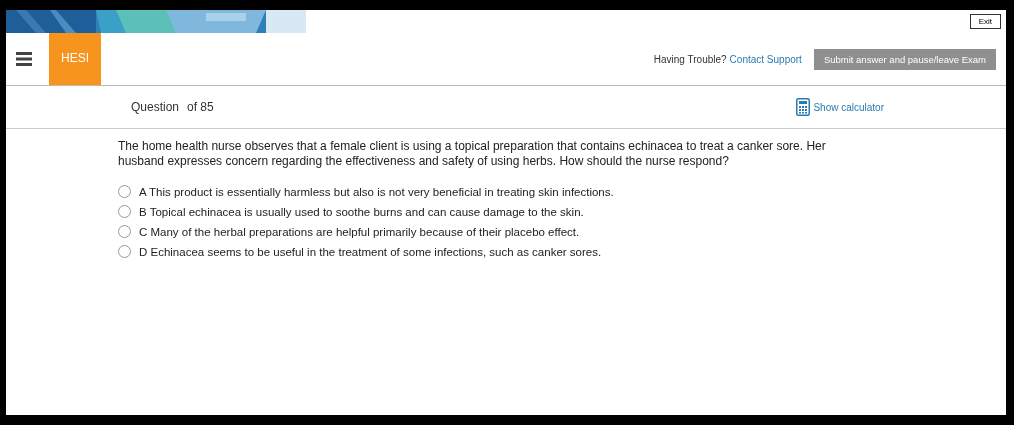 The height and width of the screenshot is (425, 1014). What do you see at coordinates (370, 251) in the screenshot?
I see `answer-option: D Echinacea seems to be useful in the treatment of some infections, such as canker sores.` at bounding box center [370, 251].